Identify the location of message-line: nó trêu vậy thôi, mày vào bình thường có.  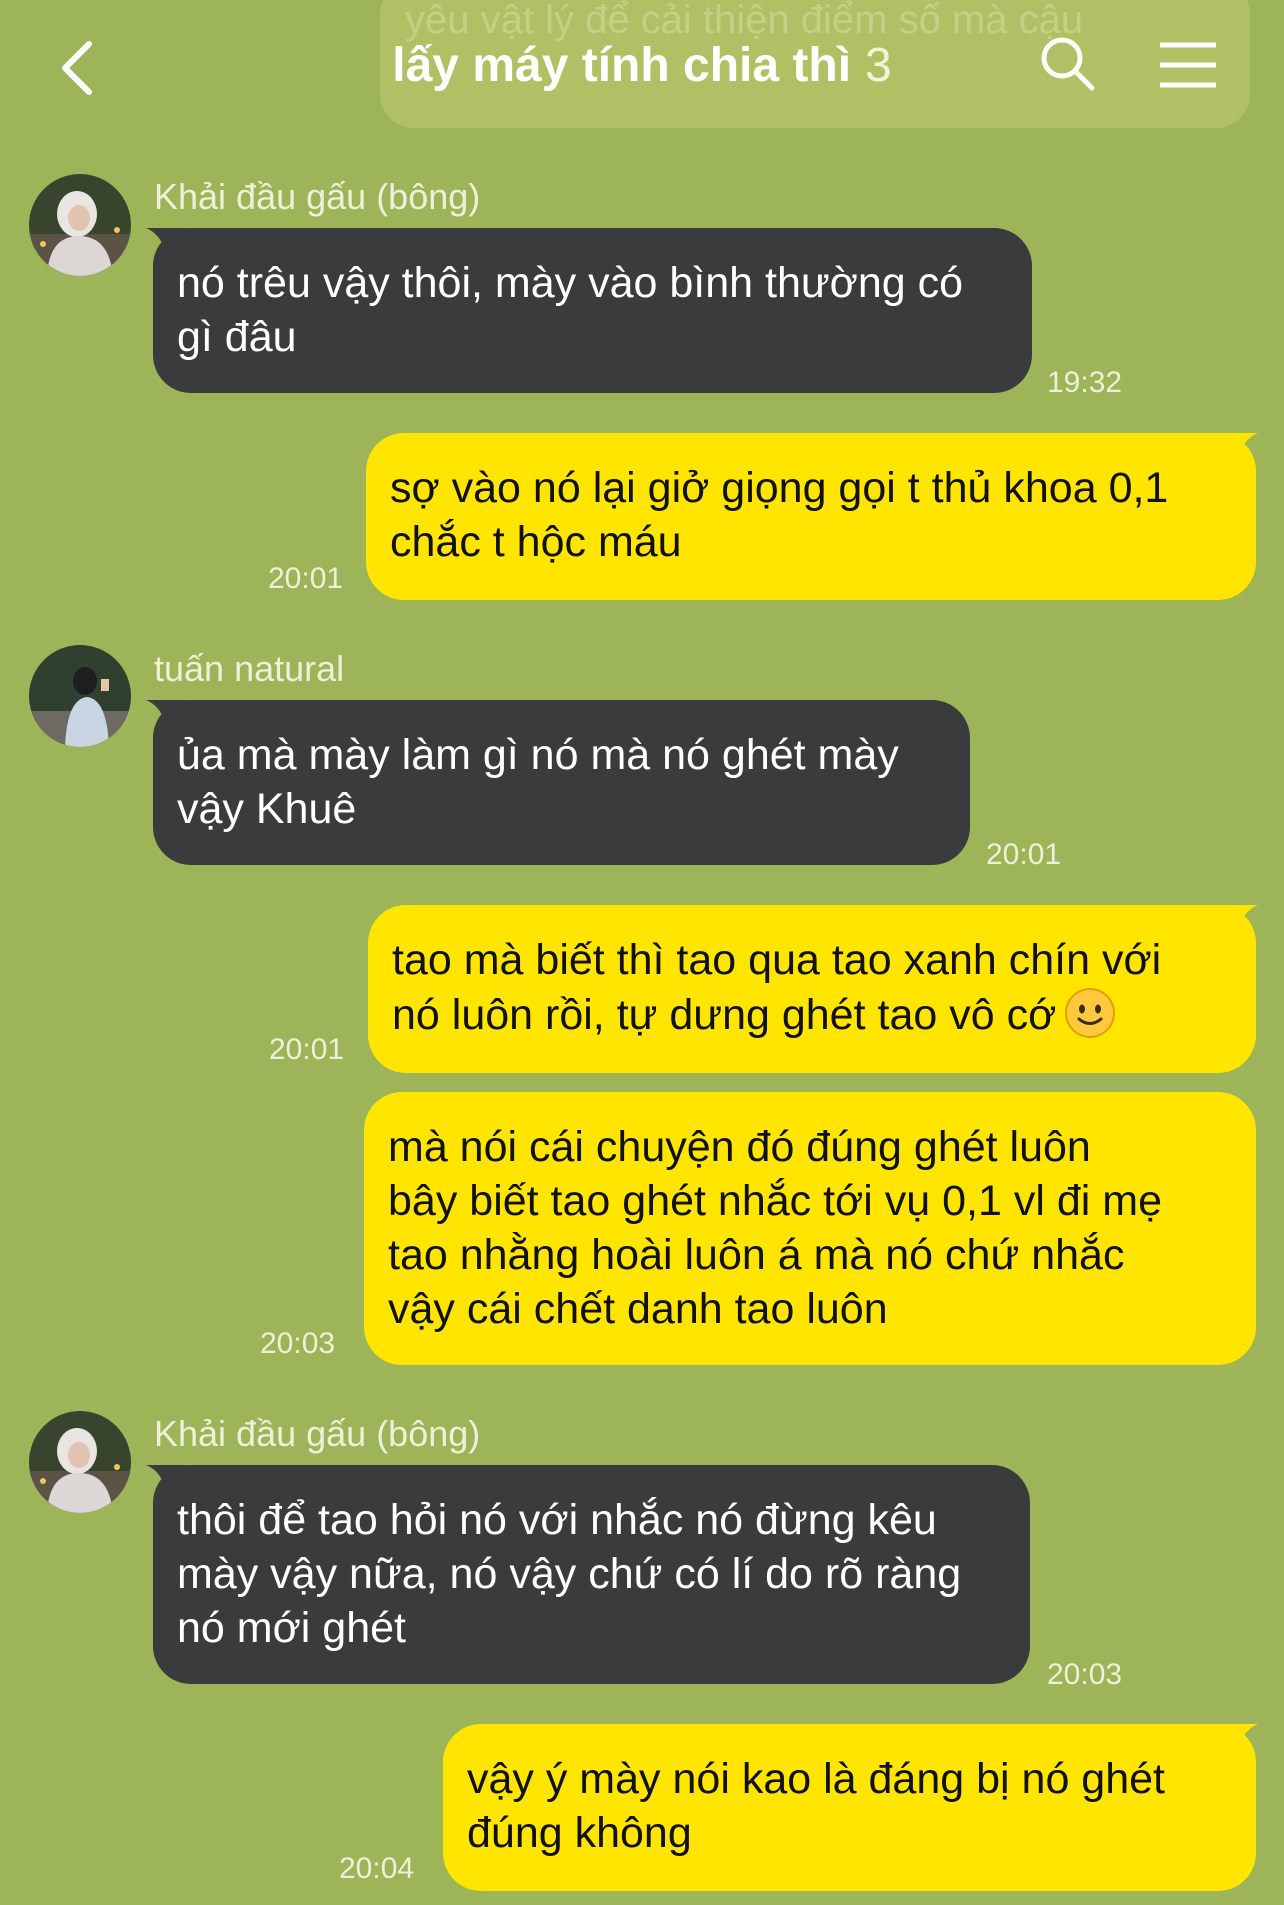
(570, 283).